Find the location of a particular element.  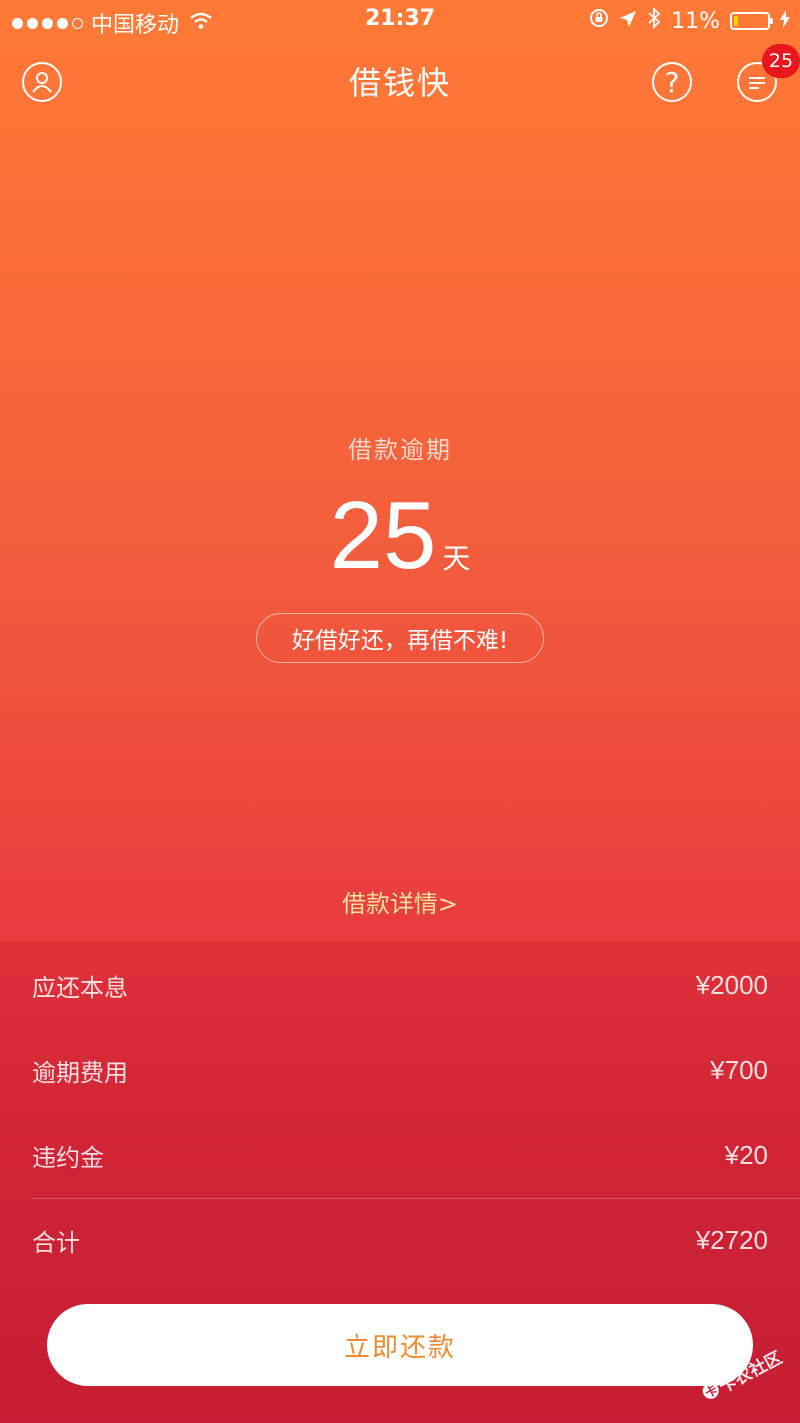

fee-value: ¥700 is located at coordinates (739, 1070).